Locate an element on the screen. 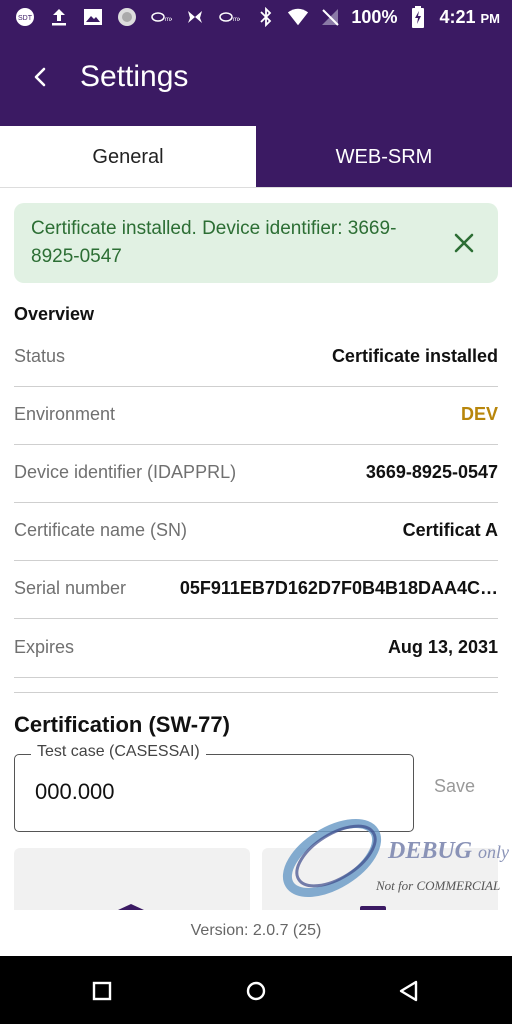 The image size is (512, 1024). battery-percent: 100% is located at coordinates (374, 16).